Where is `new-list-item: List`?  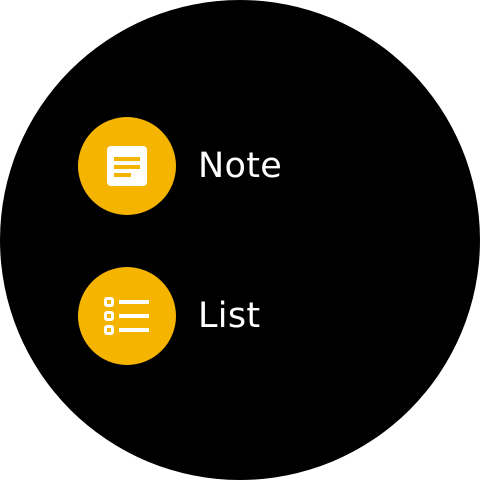 new-list-item: List is located at coordinates (169, 316).